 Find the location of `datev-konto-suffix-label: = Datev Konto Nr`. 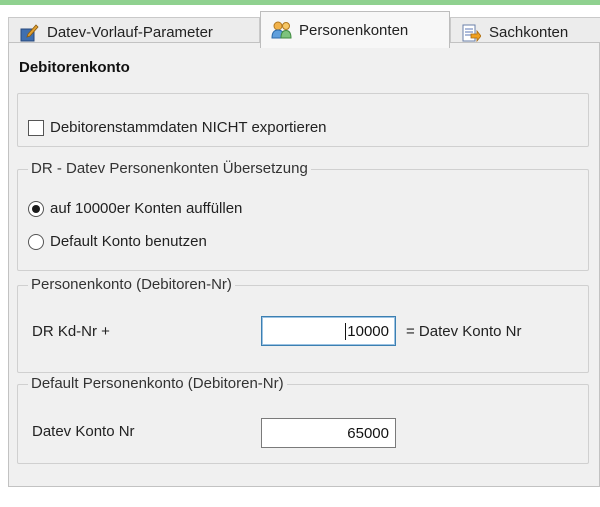

datev-konto-suffix-label: = Datev Konto Nr is located at coordinates (464, 331).